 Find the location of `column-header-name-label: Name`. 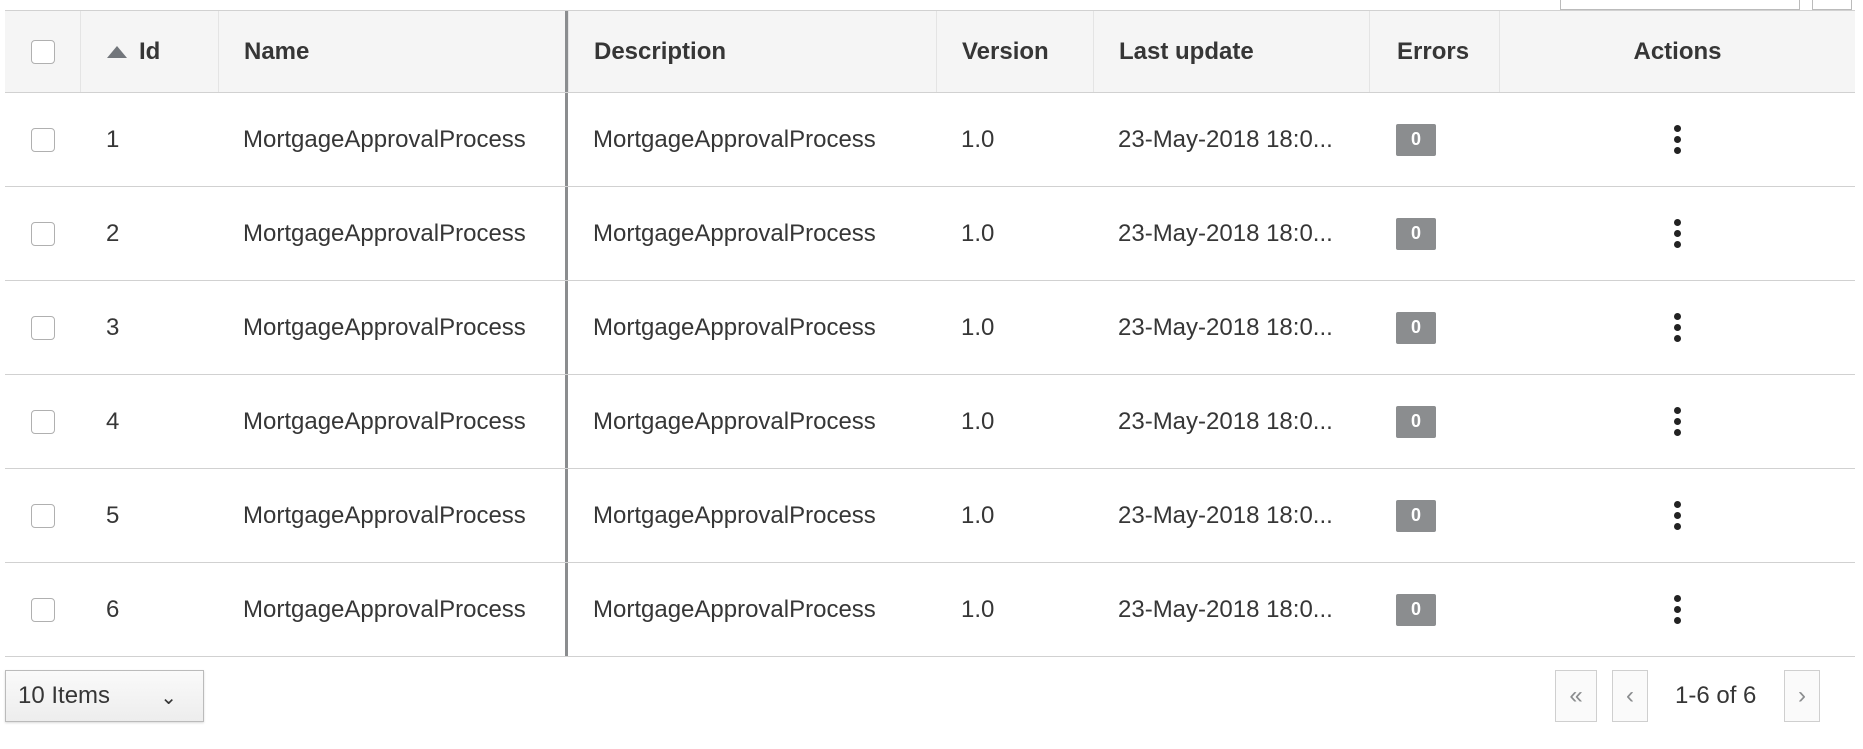

column-header-name-label: Name is located at coordinates (277, 51).